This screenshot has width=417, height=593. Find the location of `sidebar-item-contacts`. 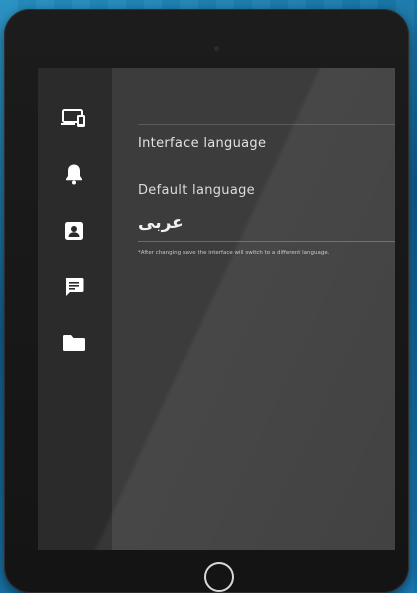

sidebar-item-contacts is located at coordinates (74, 231).